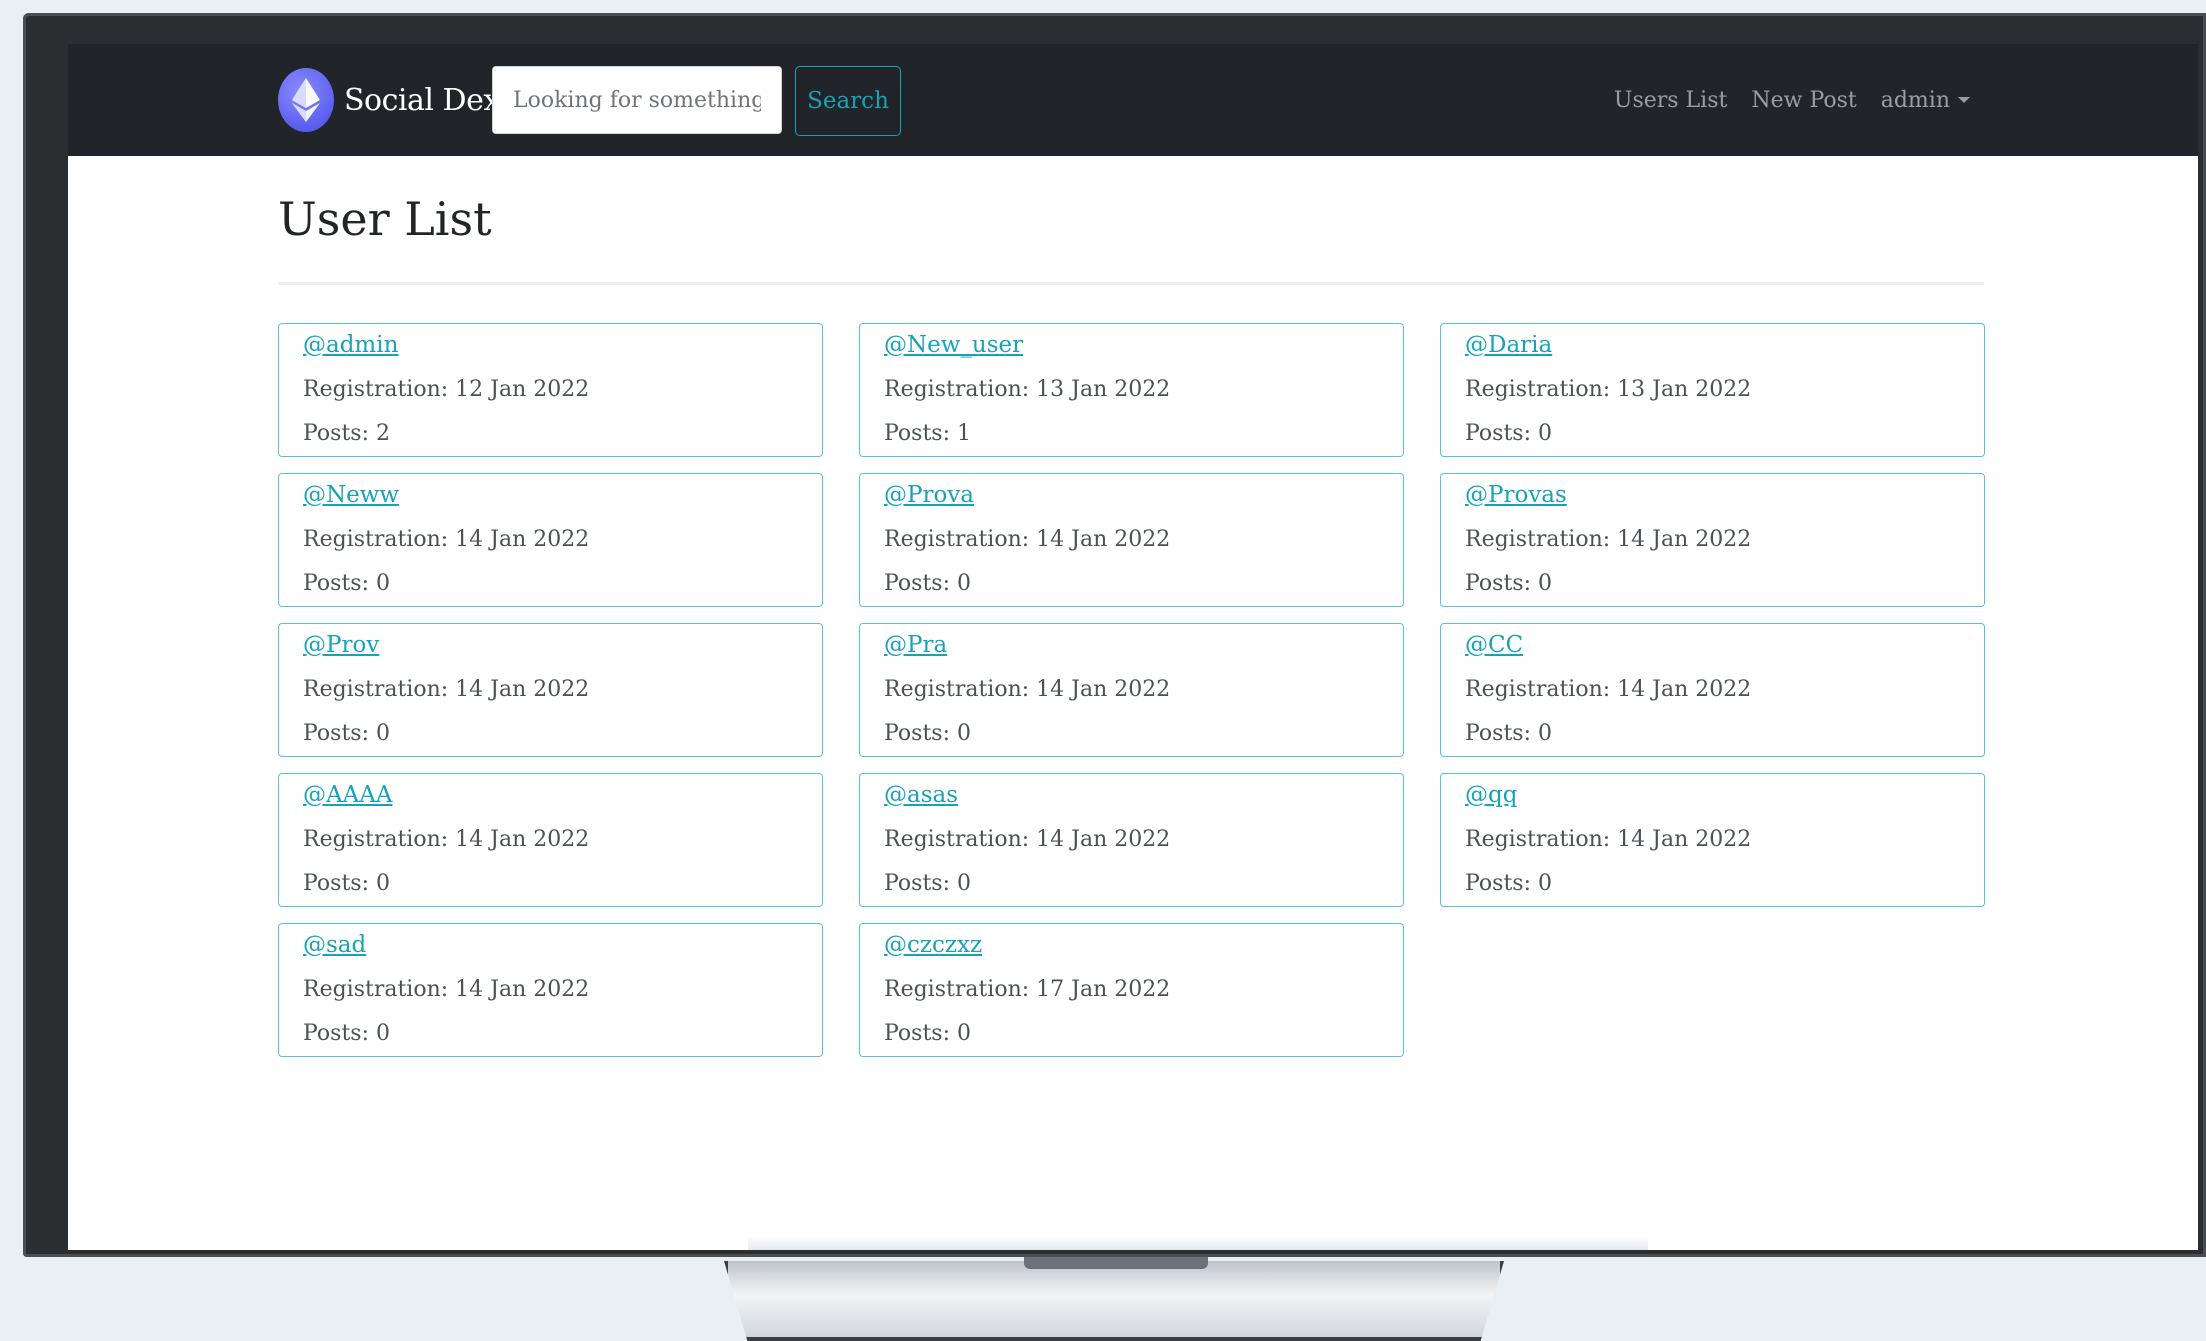 The height and width of the screenshot is (1341, 2206). What do you see at coordinates (1670, 100) in the screenshot?
I see `nav-link-users-list: Users List` at bounding box center [1670, 100].